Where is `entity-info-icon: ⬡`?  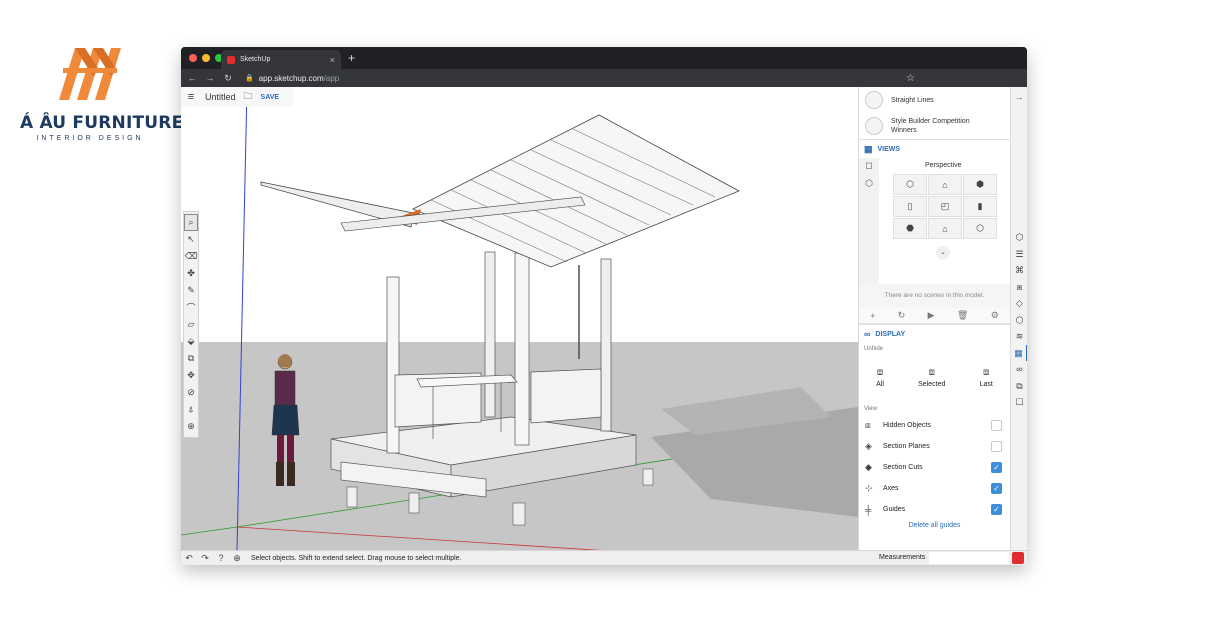
entity-info-icon: ⬡ is located at coordinates (1019, 237).